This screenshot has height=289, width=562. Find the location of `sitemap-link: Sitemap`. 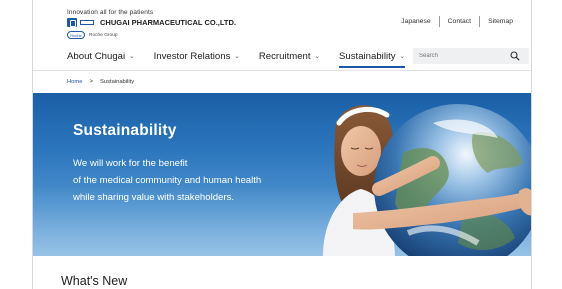

sitemap-link: Sitemap is located at coordinates (500, 21).